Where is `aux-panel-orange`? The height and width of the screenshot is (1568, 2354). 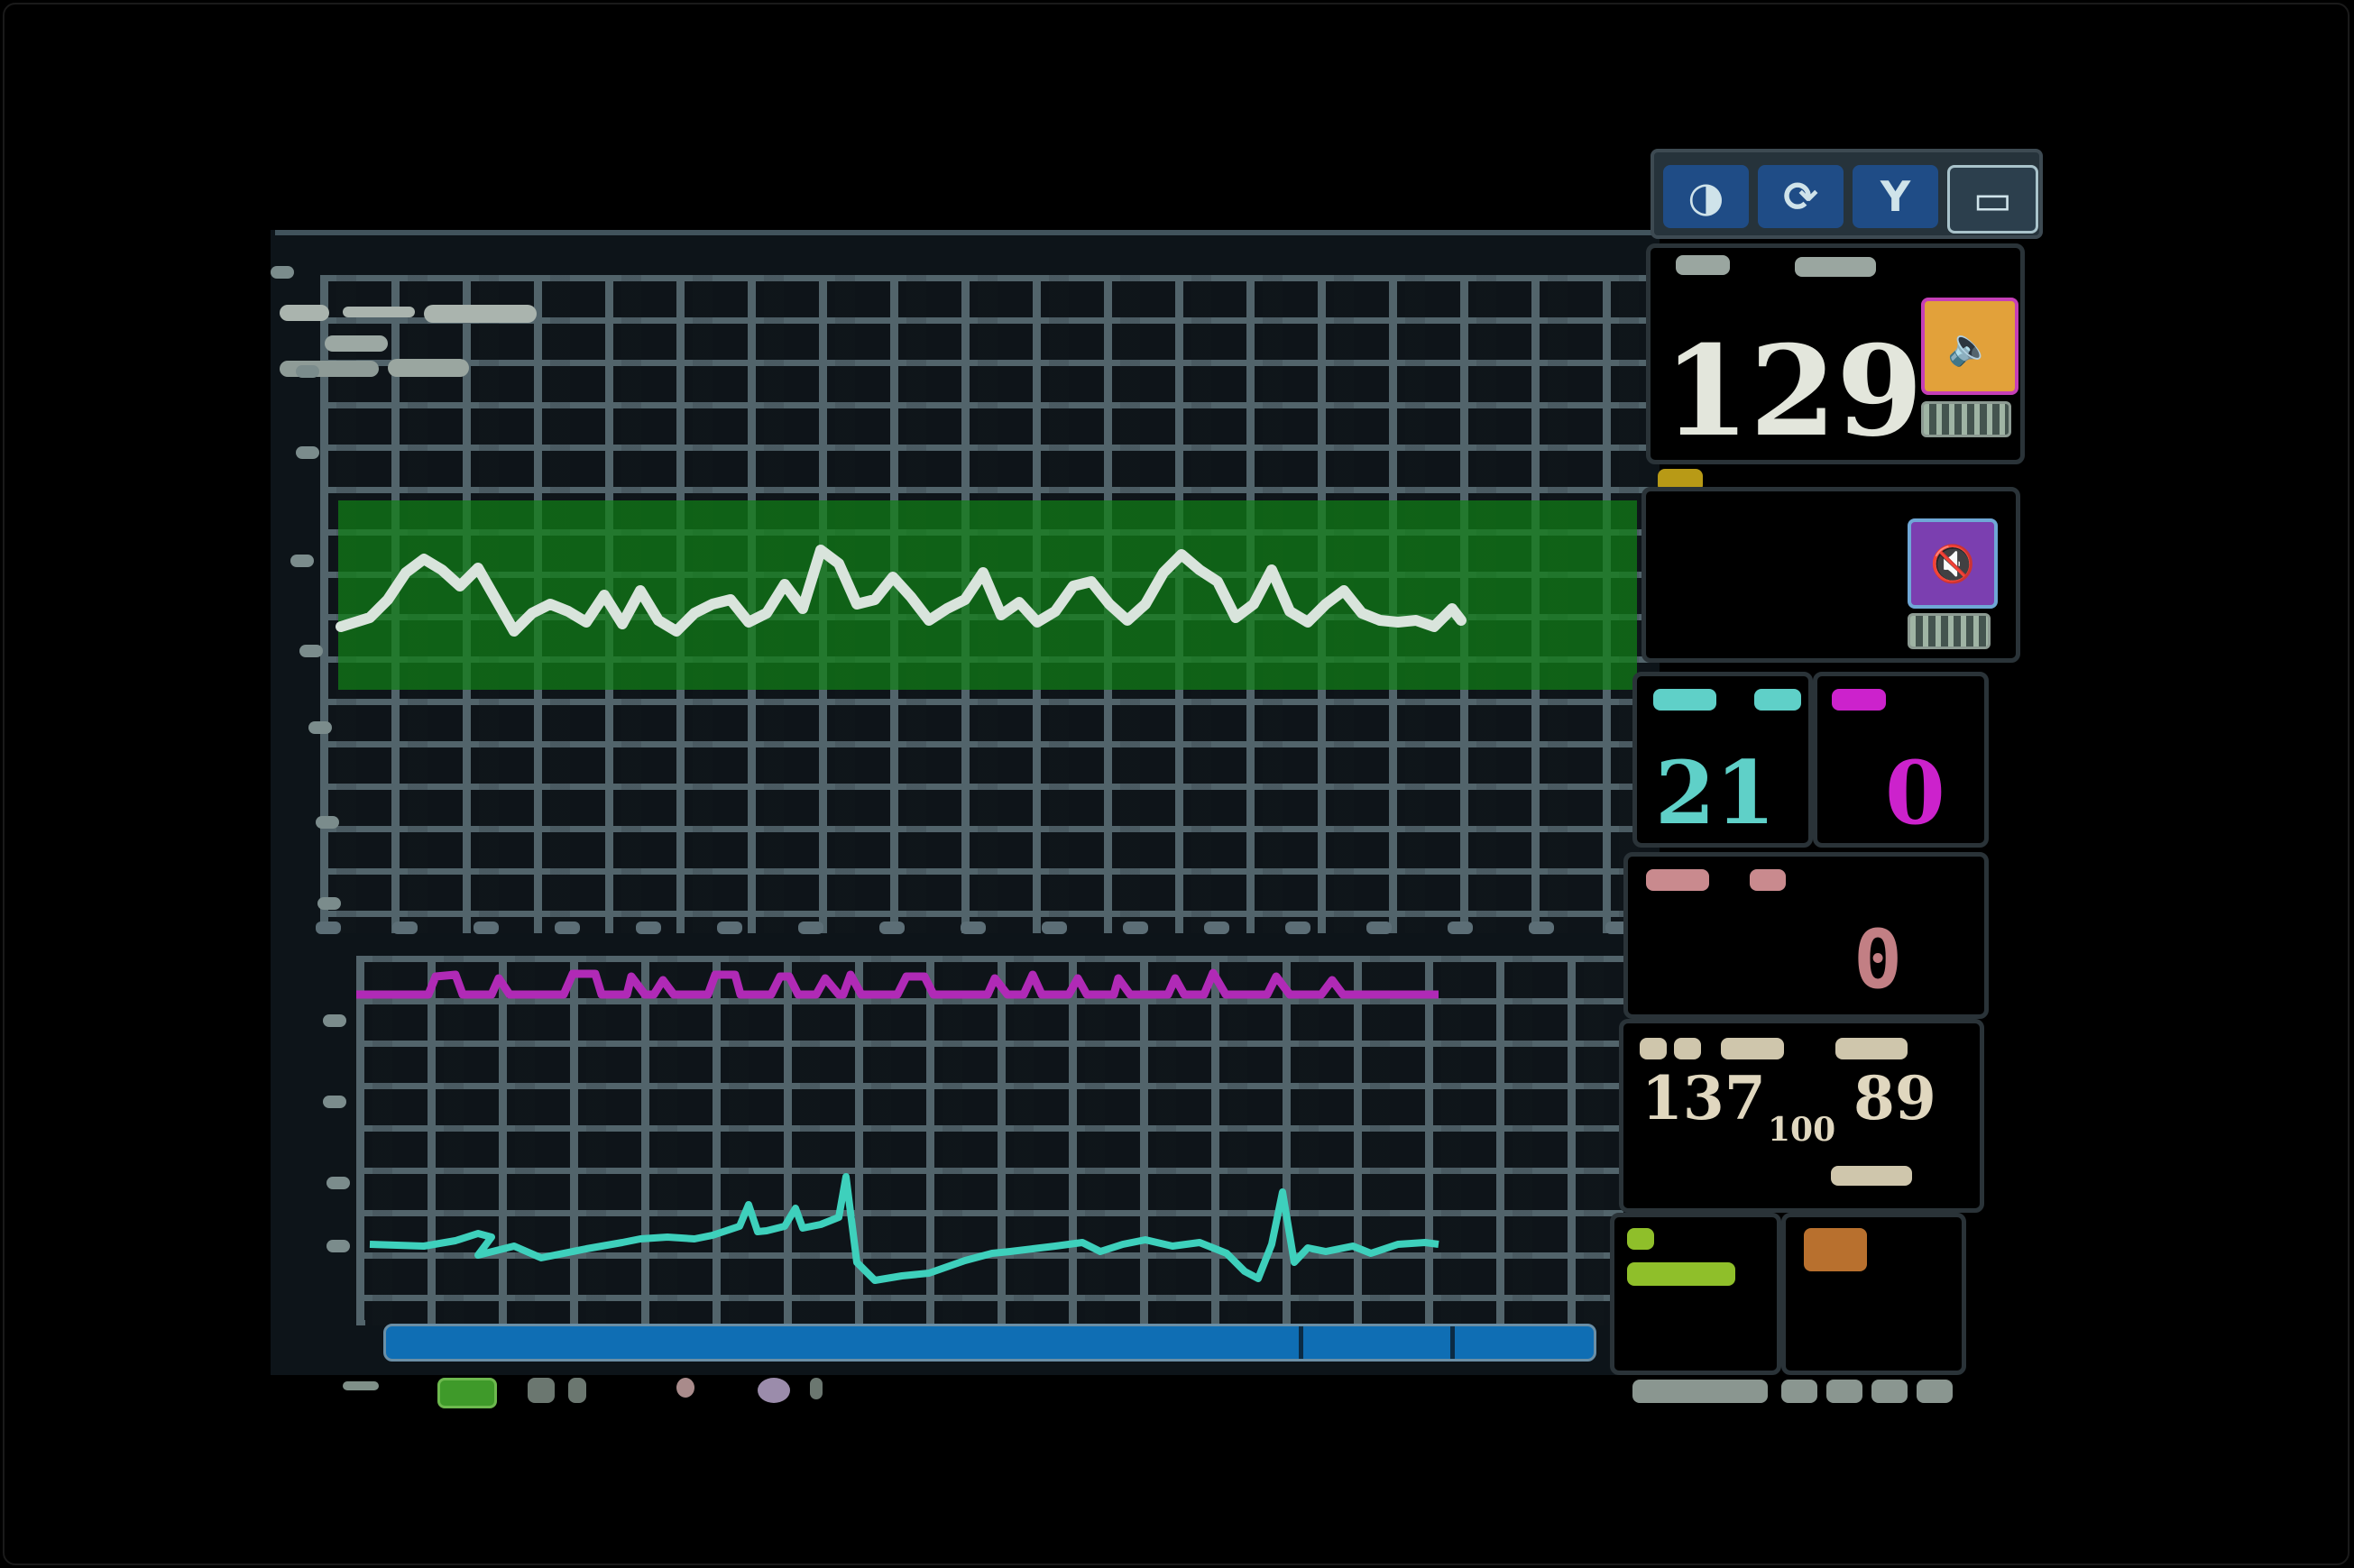
aux-panel-orange is located at coordinates (1873, 1294).